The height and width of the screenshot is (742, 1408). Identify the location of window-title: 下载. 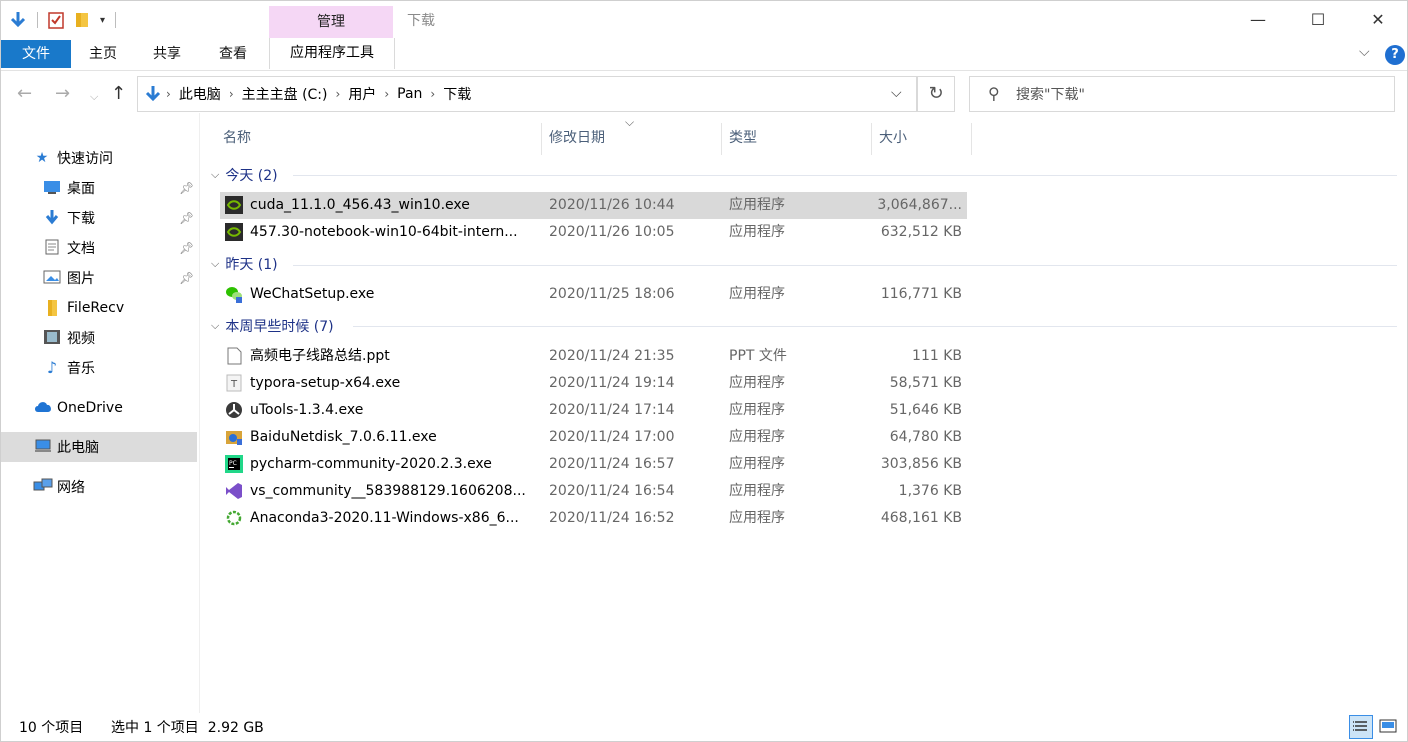
(421, 21).